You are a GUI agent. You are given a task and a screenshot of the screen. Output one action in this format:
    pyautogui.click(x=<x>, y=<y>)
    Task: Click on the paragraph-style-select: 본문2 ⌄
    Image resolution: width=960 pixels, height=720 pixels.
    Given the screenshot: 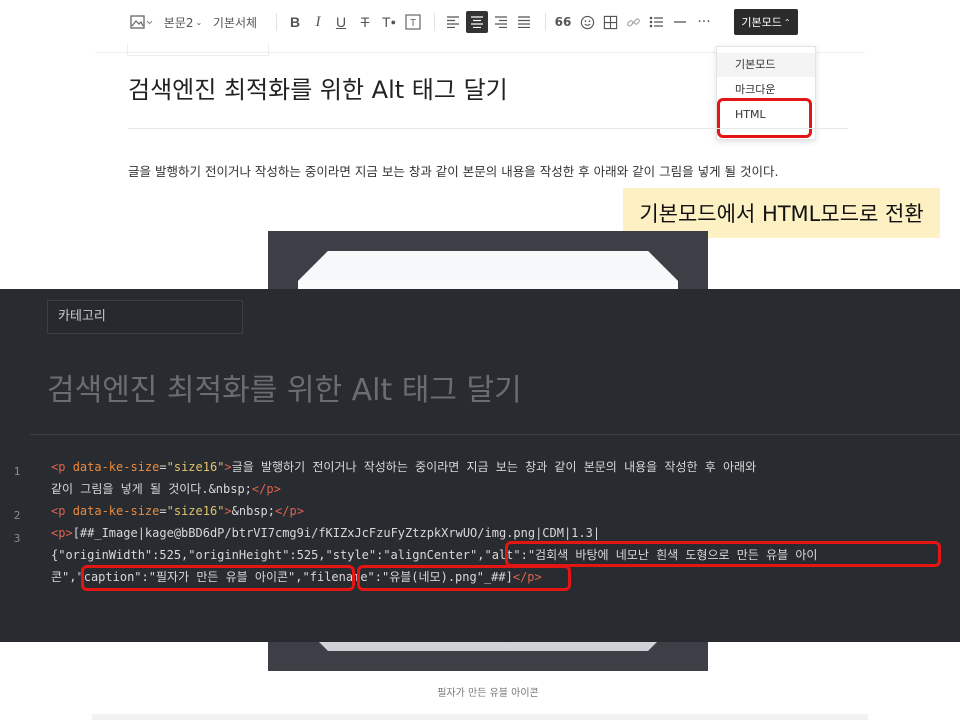 What is the action you would take?
    pyautogui.click(x=183, y=22)
    